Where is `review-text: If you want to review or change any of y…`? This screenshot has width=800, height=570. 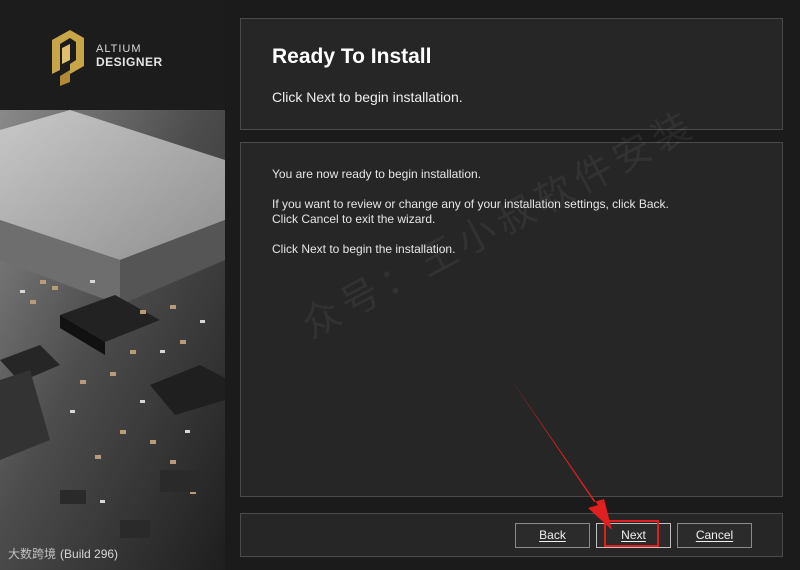 review-text: If you want to review or change any of y… is located at coordinates (470, 212).